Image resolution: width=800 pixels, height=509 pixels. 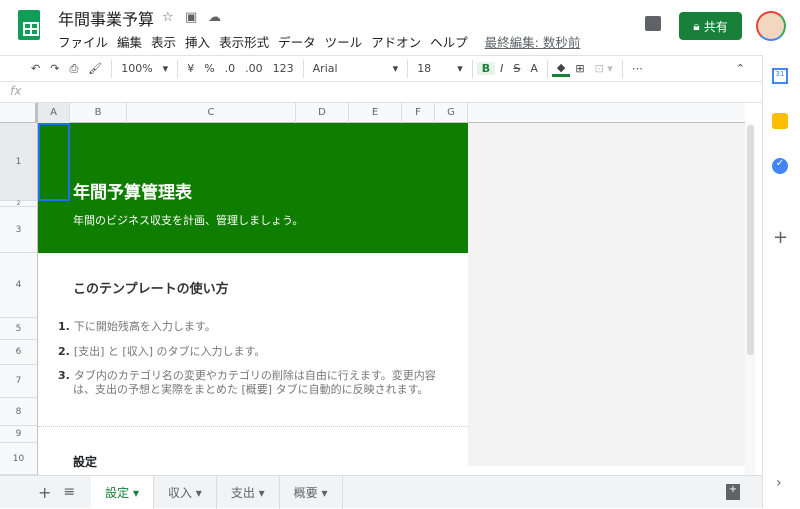 What do you see at coordinates (297, 41) in the screenshot?
I see `menu-data: データ` at bounding box center [297, 41].